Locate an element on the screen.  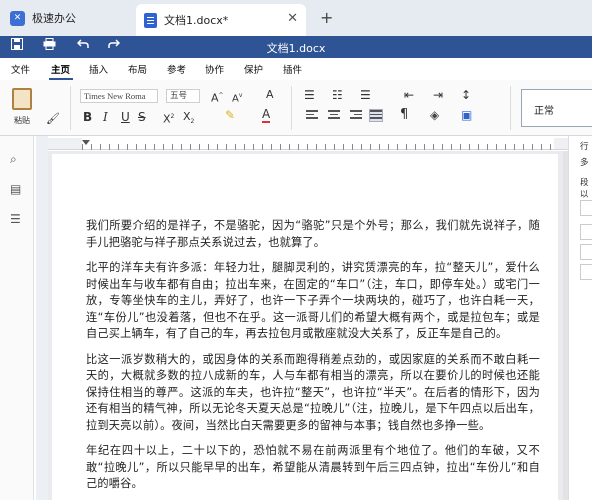
document-title: 文档1.docx is located at coordinates (296, 48).